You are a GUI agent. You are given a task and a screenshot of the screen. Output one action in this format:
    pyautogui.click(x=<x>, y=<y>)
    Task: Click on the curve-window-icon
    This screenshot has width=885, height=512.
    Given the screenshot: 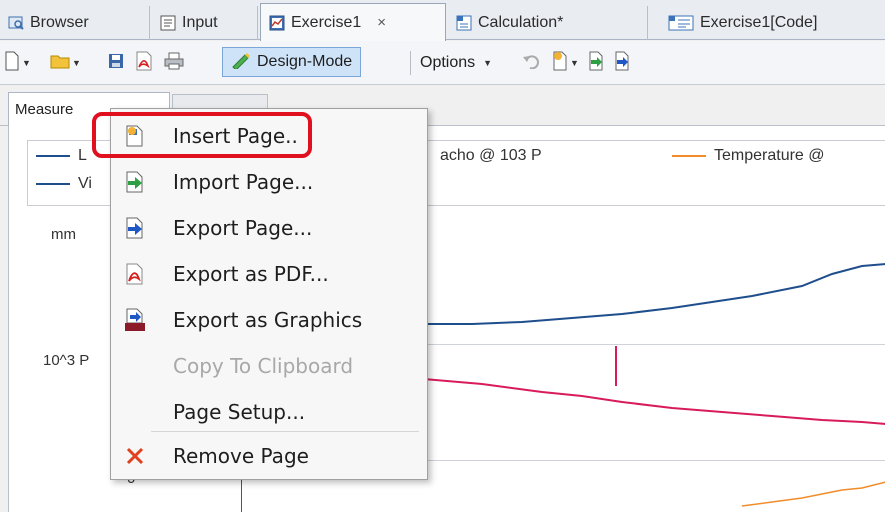 What is the action you would take?
    pyautogui.click(x=277, y=23)
    